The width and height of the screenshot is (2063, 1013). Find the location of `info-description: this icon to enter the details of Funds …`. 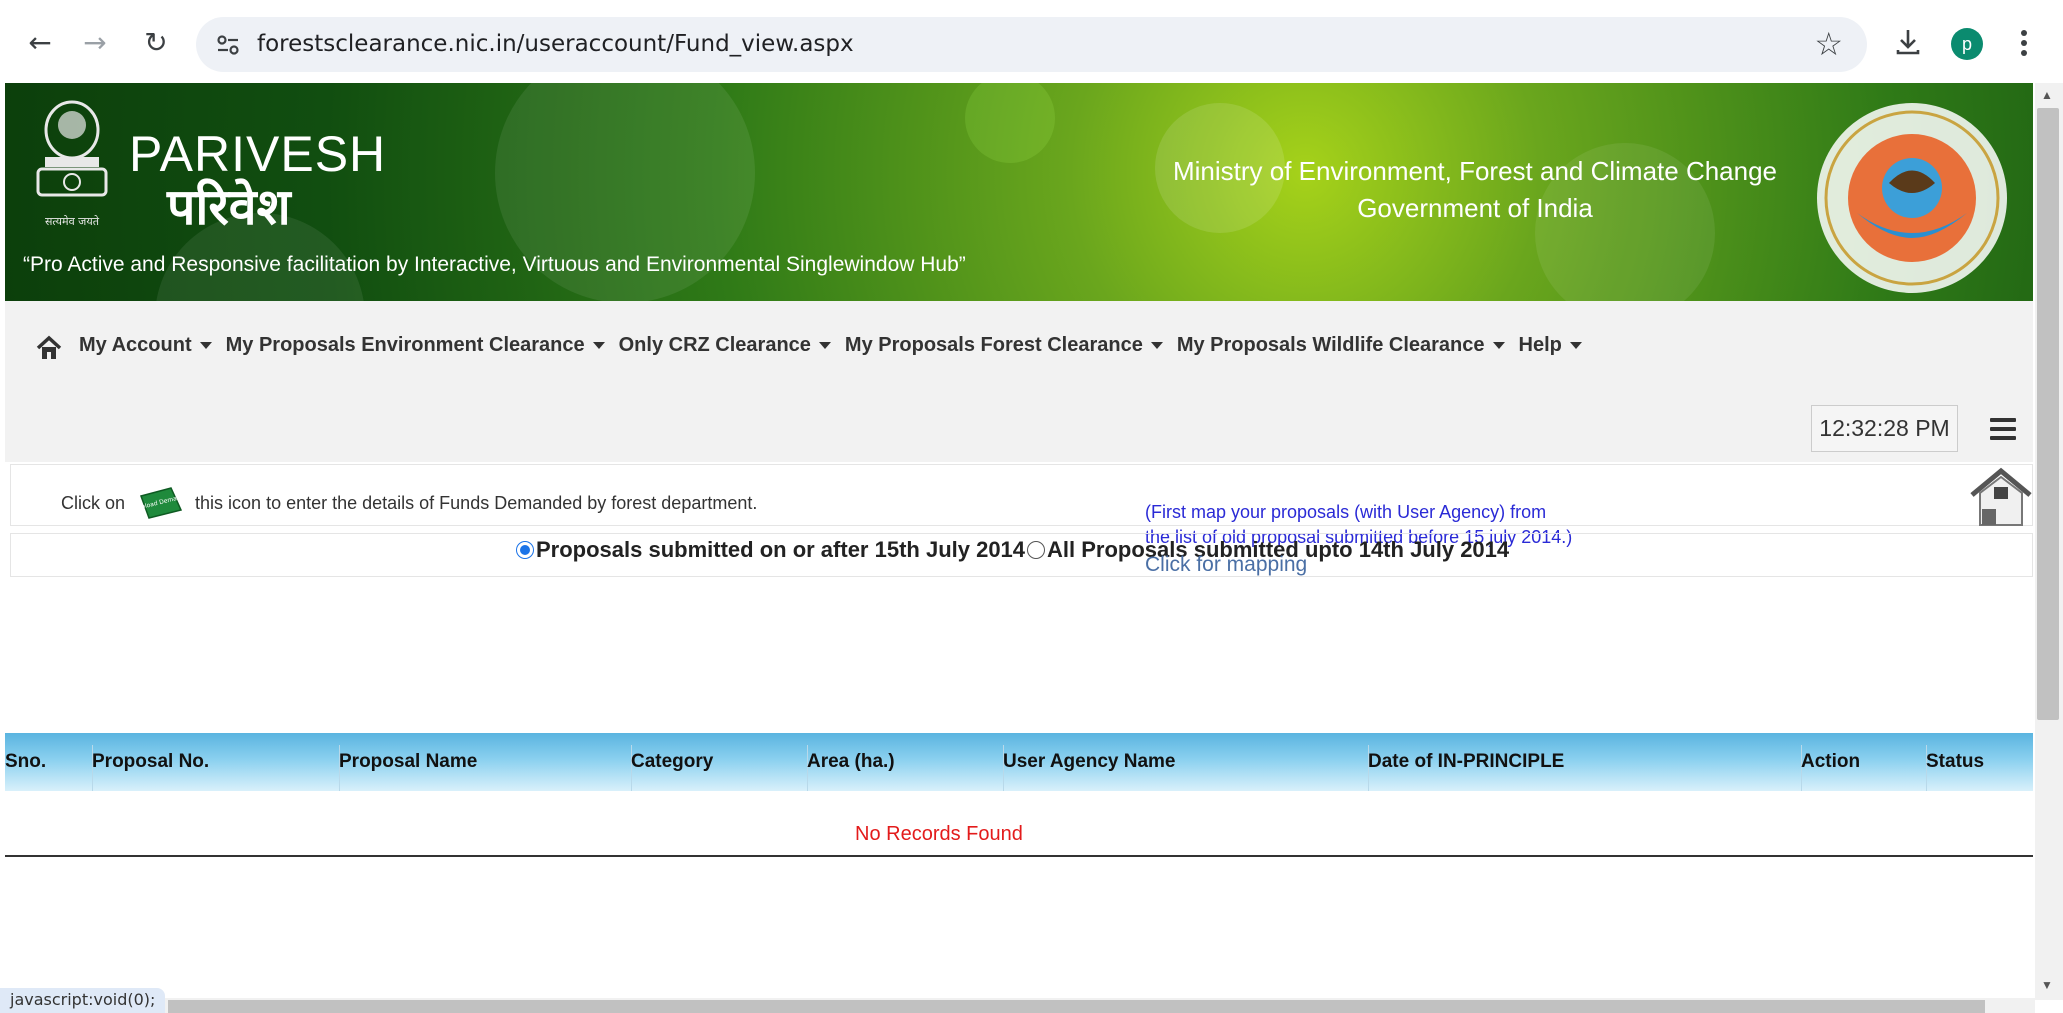

info-description: this icon to enter the details of Funds … is located at coordinates (476, 502).